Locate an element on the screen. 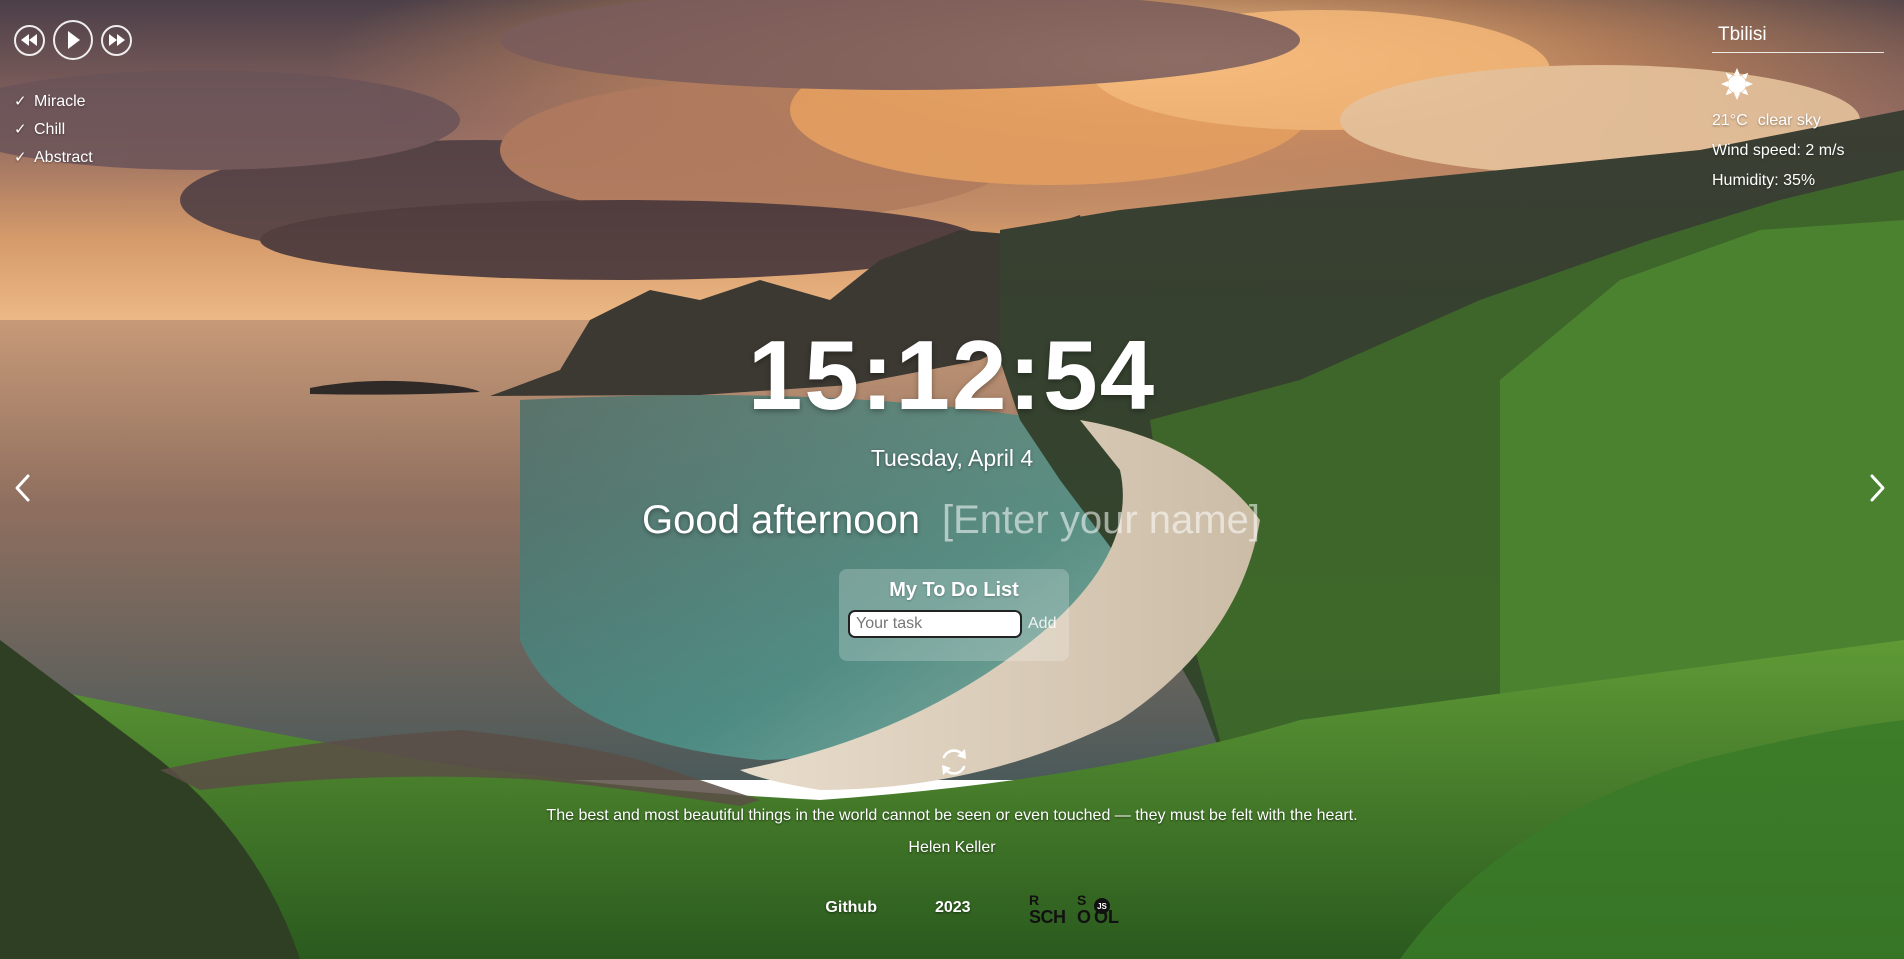  refresh-icon is located at coordinates (954, 762).